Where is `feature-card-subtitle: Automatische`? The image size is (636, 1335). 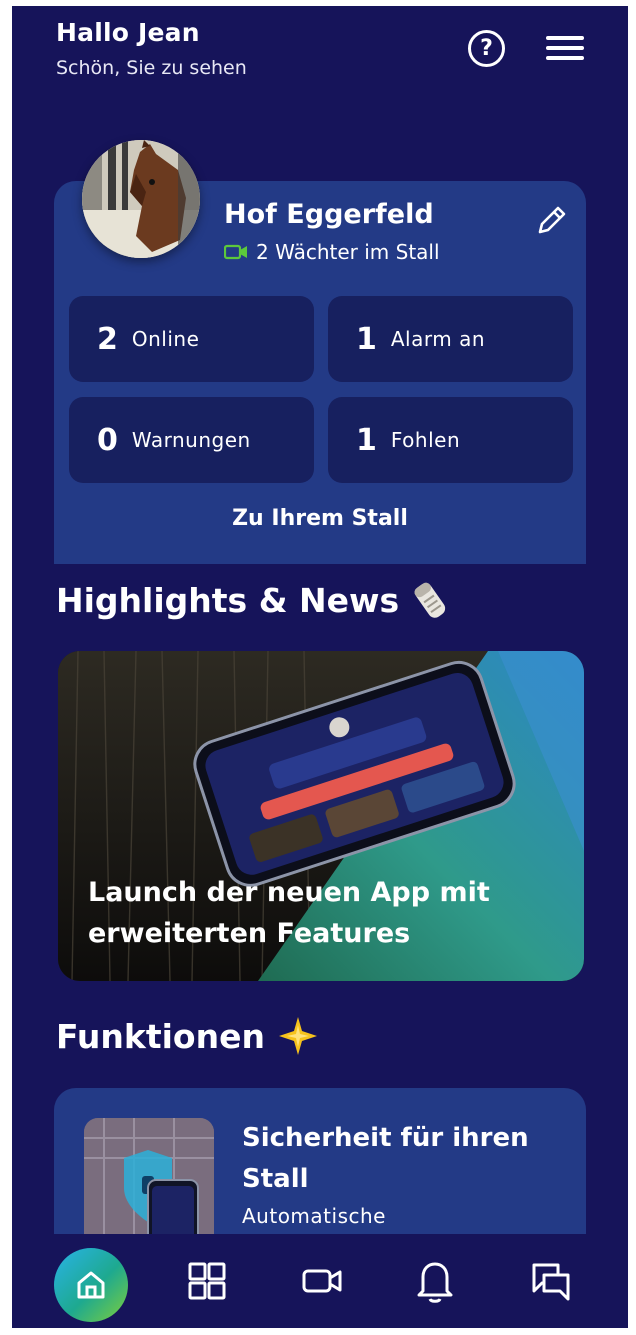
feature-card-subtitle: Automatische is located at coordinates (314, 1216).